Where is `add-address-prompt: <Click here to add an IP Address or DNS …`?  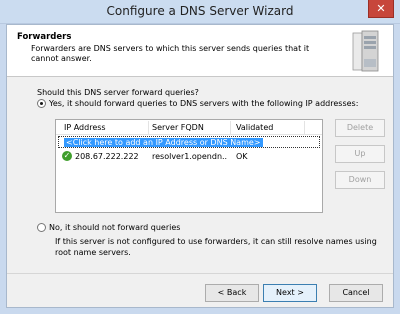
add-address-prompt: <Click here to add an IP Address or DNS … is located at coordinates (163, 142).